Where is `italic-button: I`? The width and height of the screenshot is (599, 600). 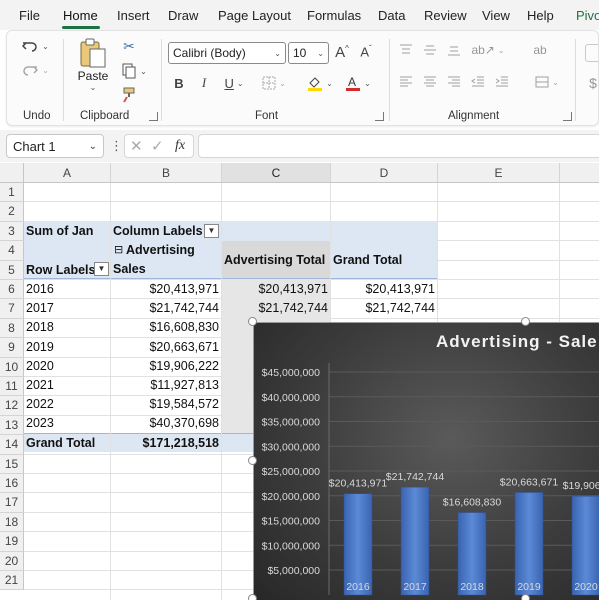
italic-button: I is located at coordinates (204, 83).